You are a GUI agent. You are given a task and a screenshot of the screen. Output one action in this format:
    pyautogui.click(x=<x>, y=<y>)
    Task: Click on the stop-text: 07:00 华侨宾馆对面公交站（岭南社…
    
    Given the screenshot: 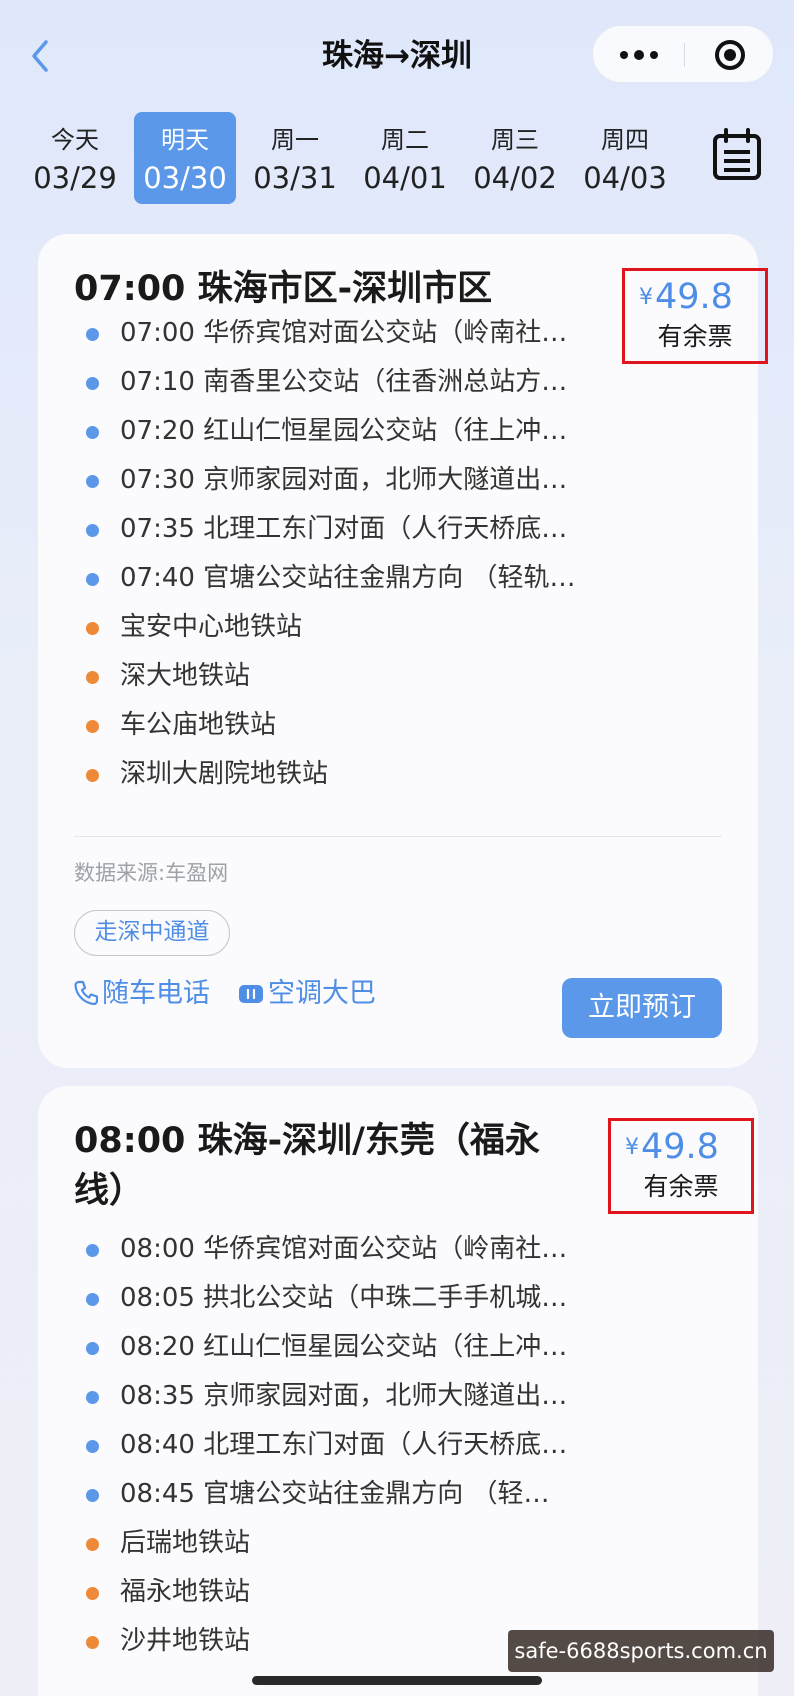 What is the action you would take?
    pyautogui.click(x=344, y=333)
    